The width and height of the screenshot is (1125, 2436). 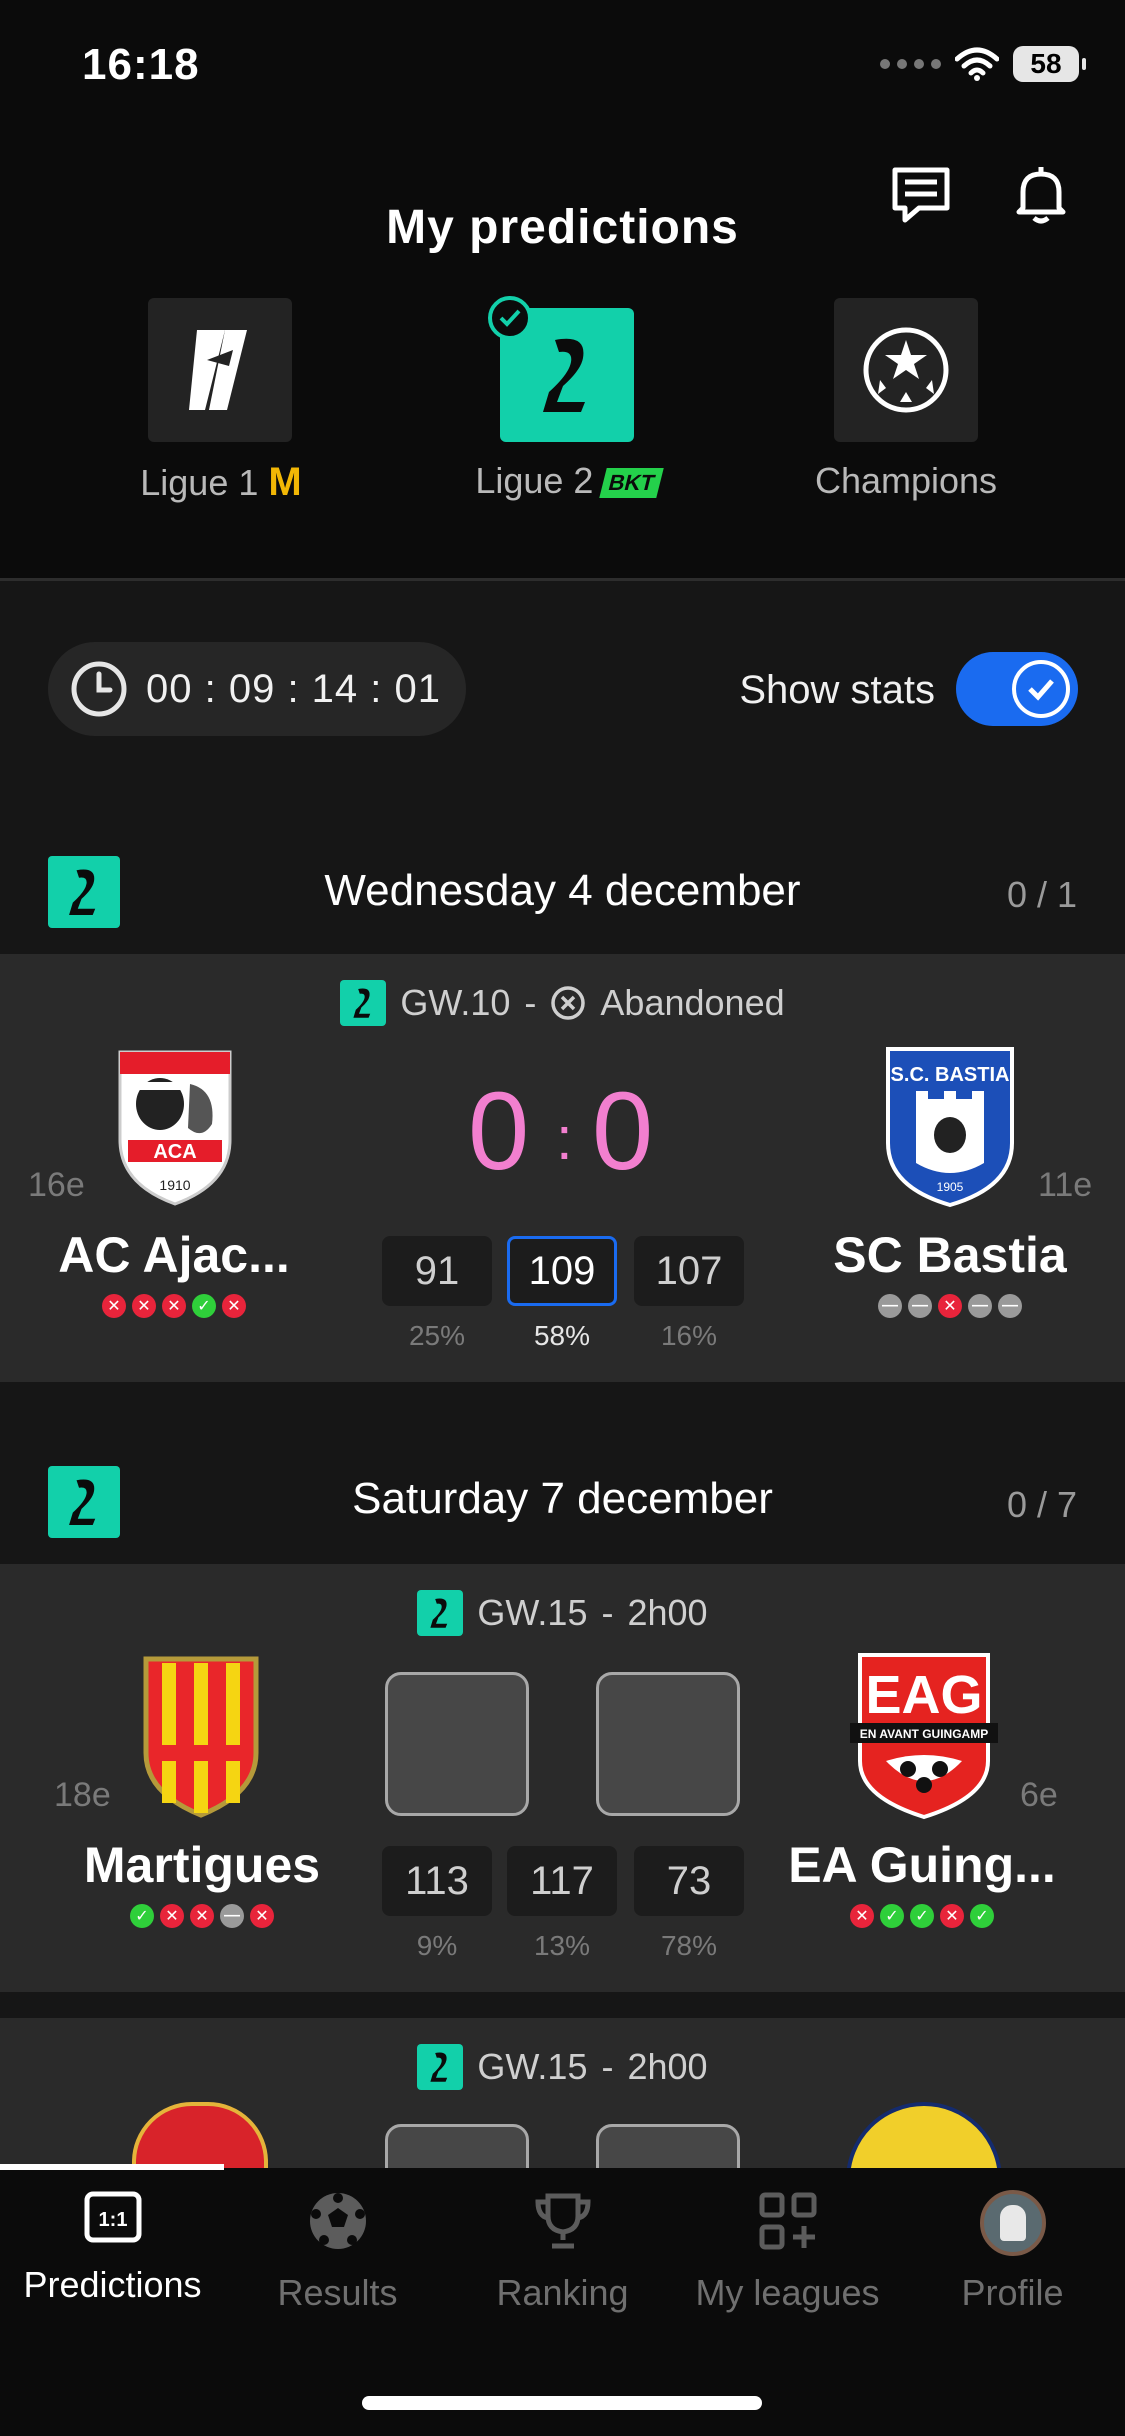 What do you see at coordinates (437, 1945) in the screenshot?
I see `pct-home: 9%` at bounding box center [437, 1945].